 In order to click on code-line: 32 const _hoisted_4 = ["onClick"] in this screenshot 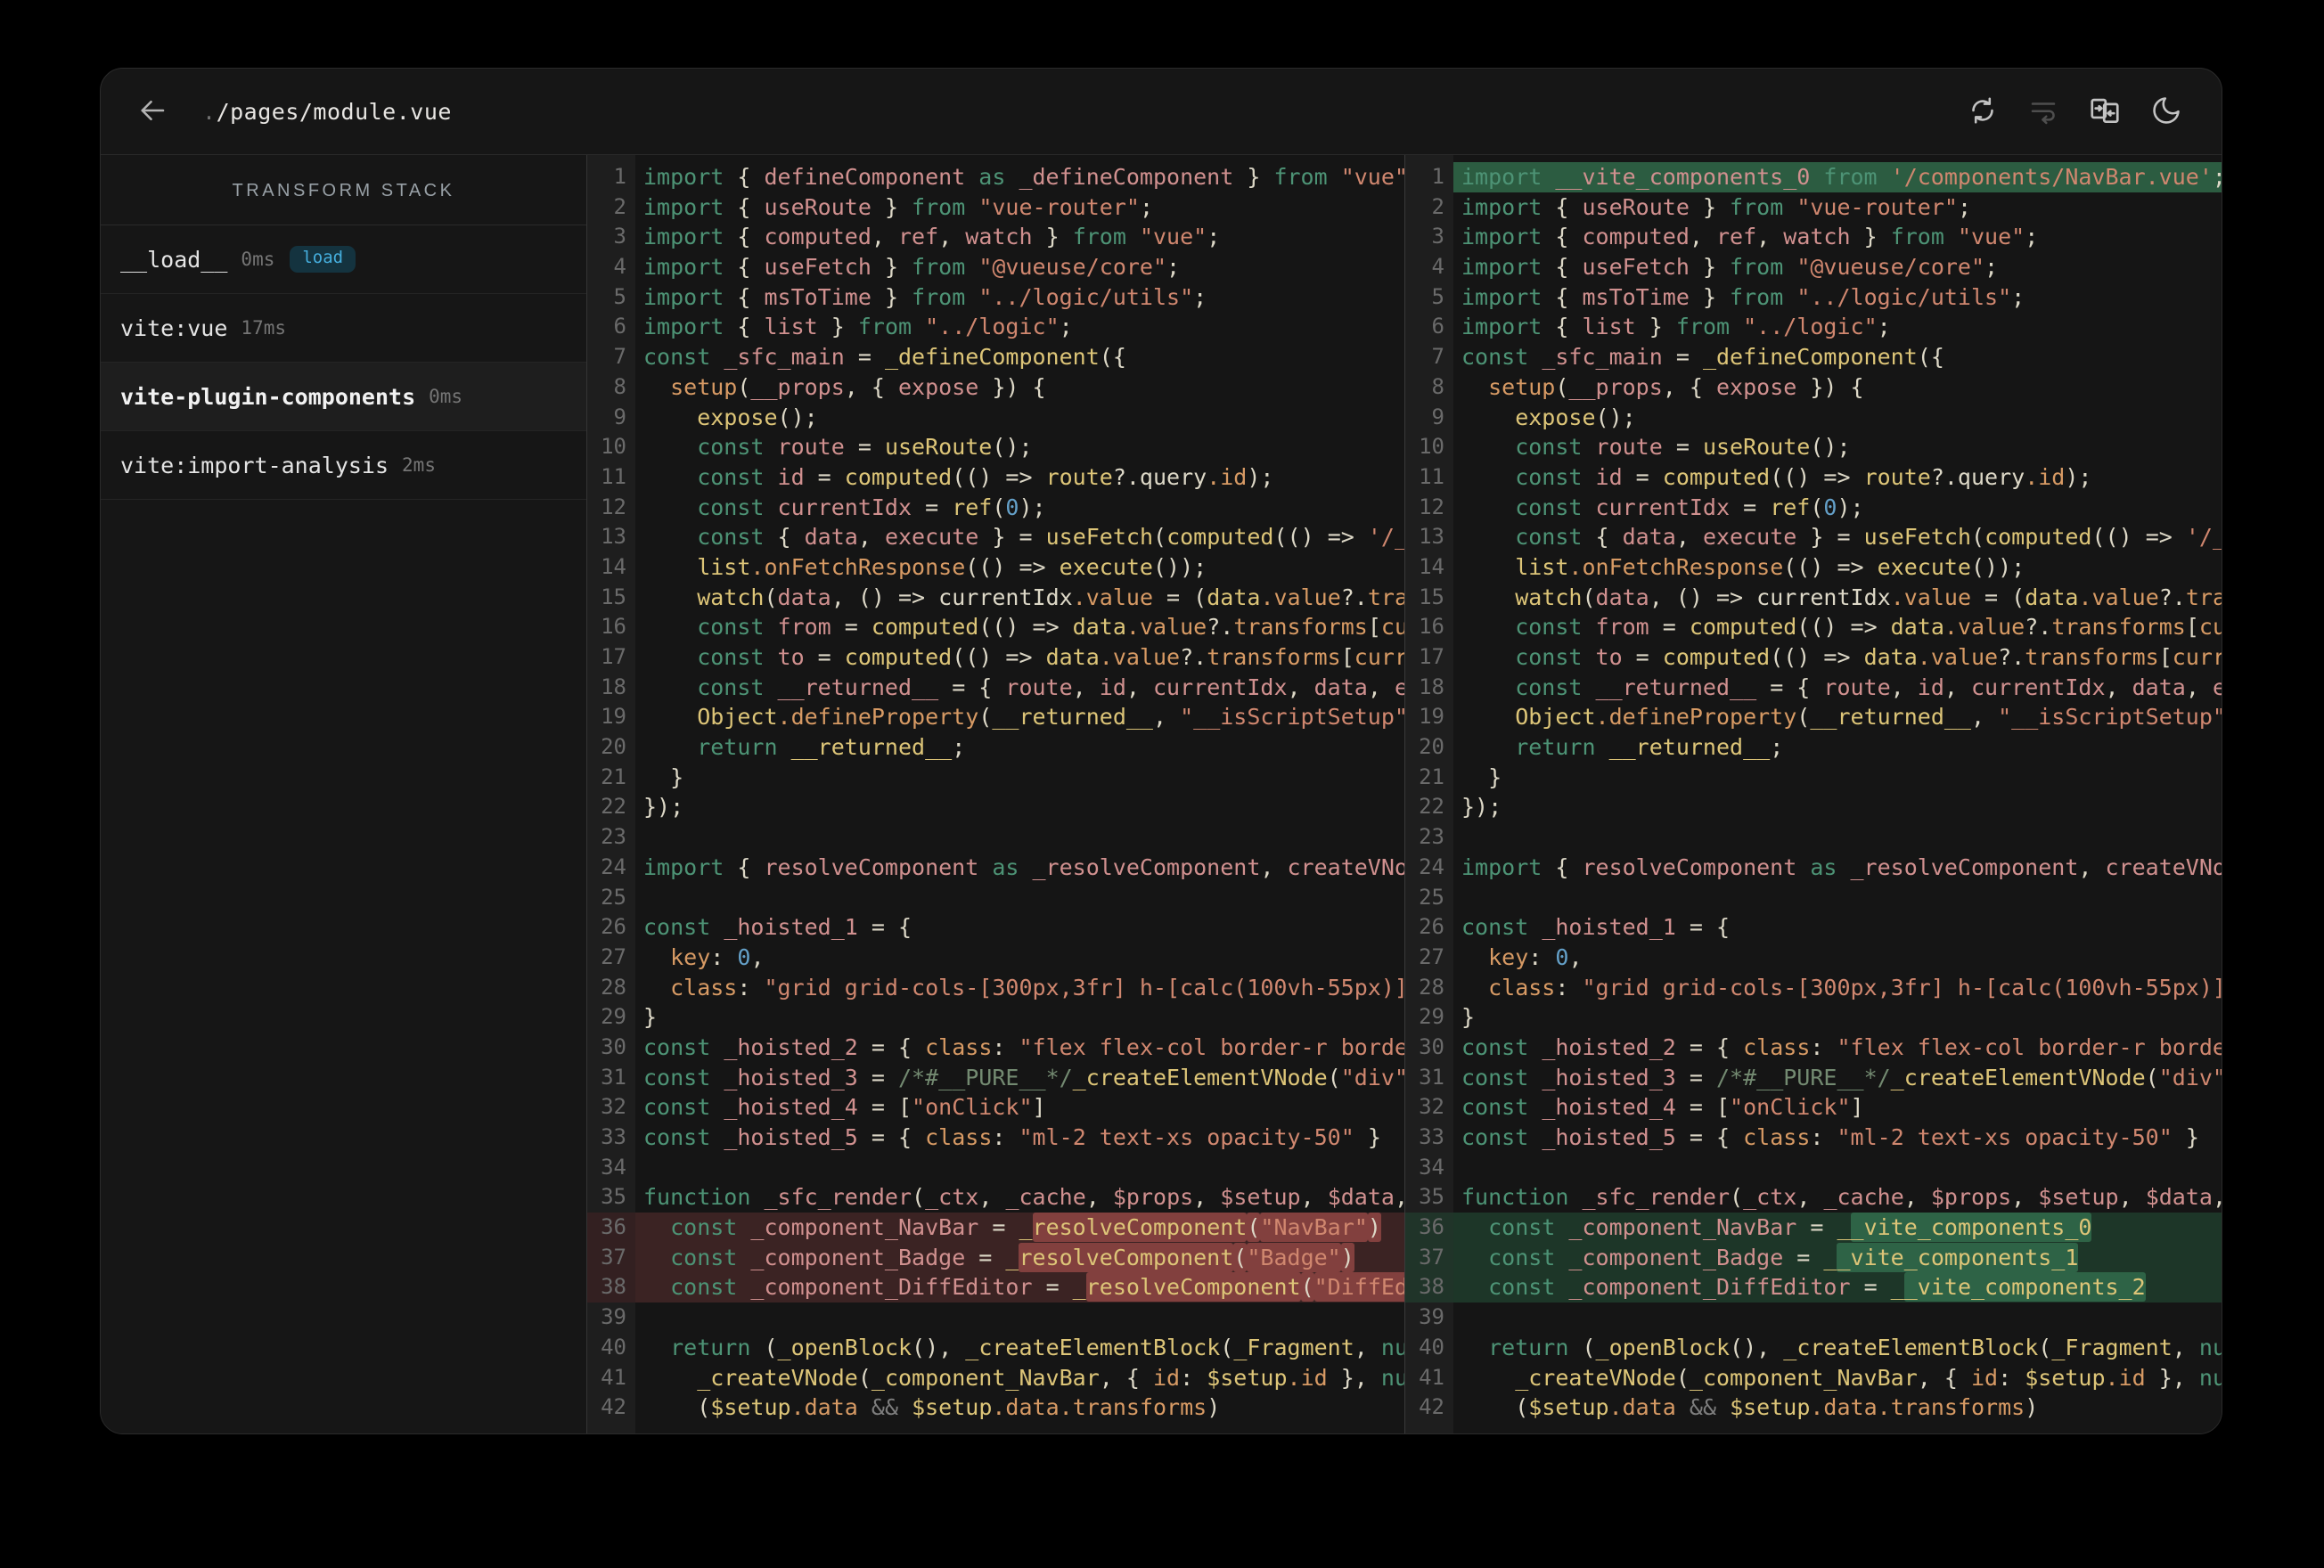, I will do `click(1813, 1107)`.